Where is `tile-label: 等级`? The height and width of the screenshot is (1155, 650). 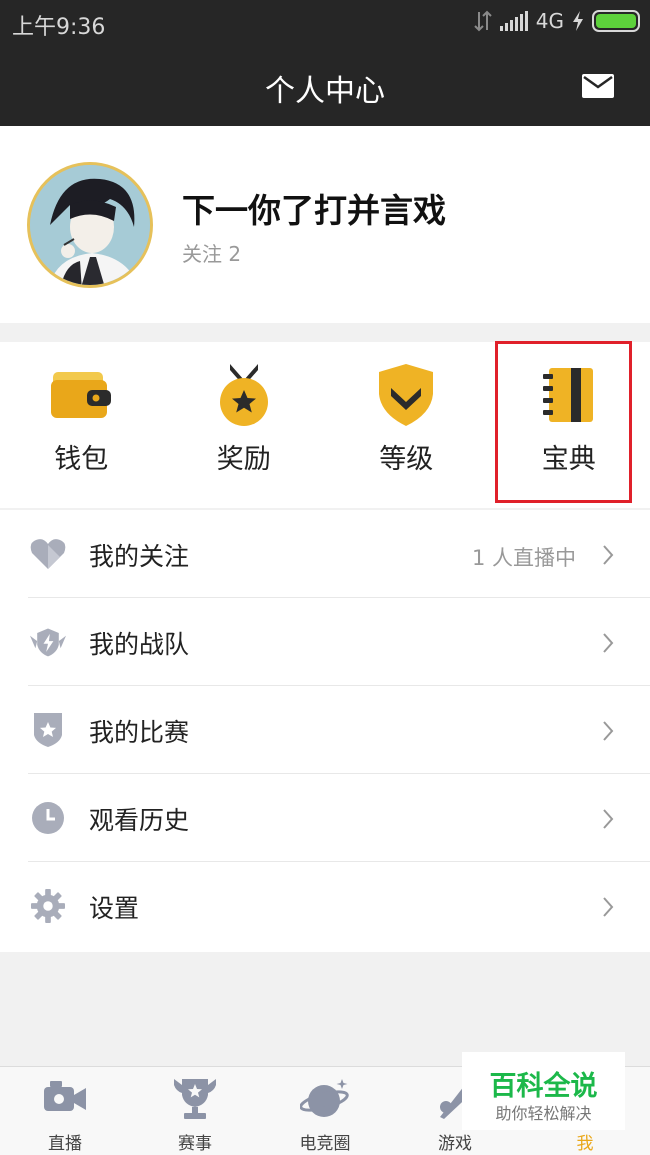
tile-label: 等级 is located at coordinates (406, 459).